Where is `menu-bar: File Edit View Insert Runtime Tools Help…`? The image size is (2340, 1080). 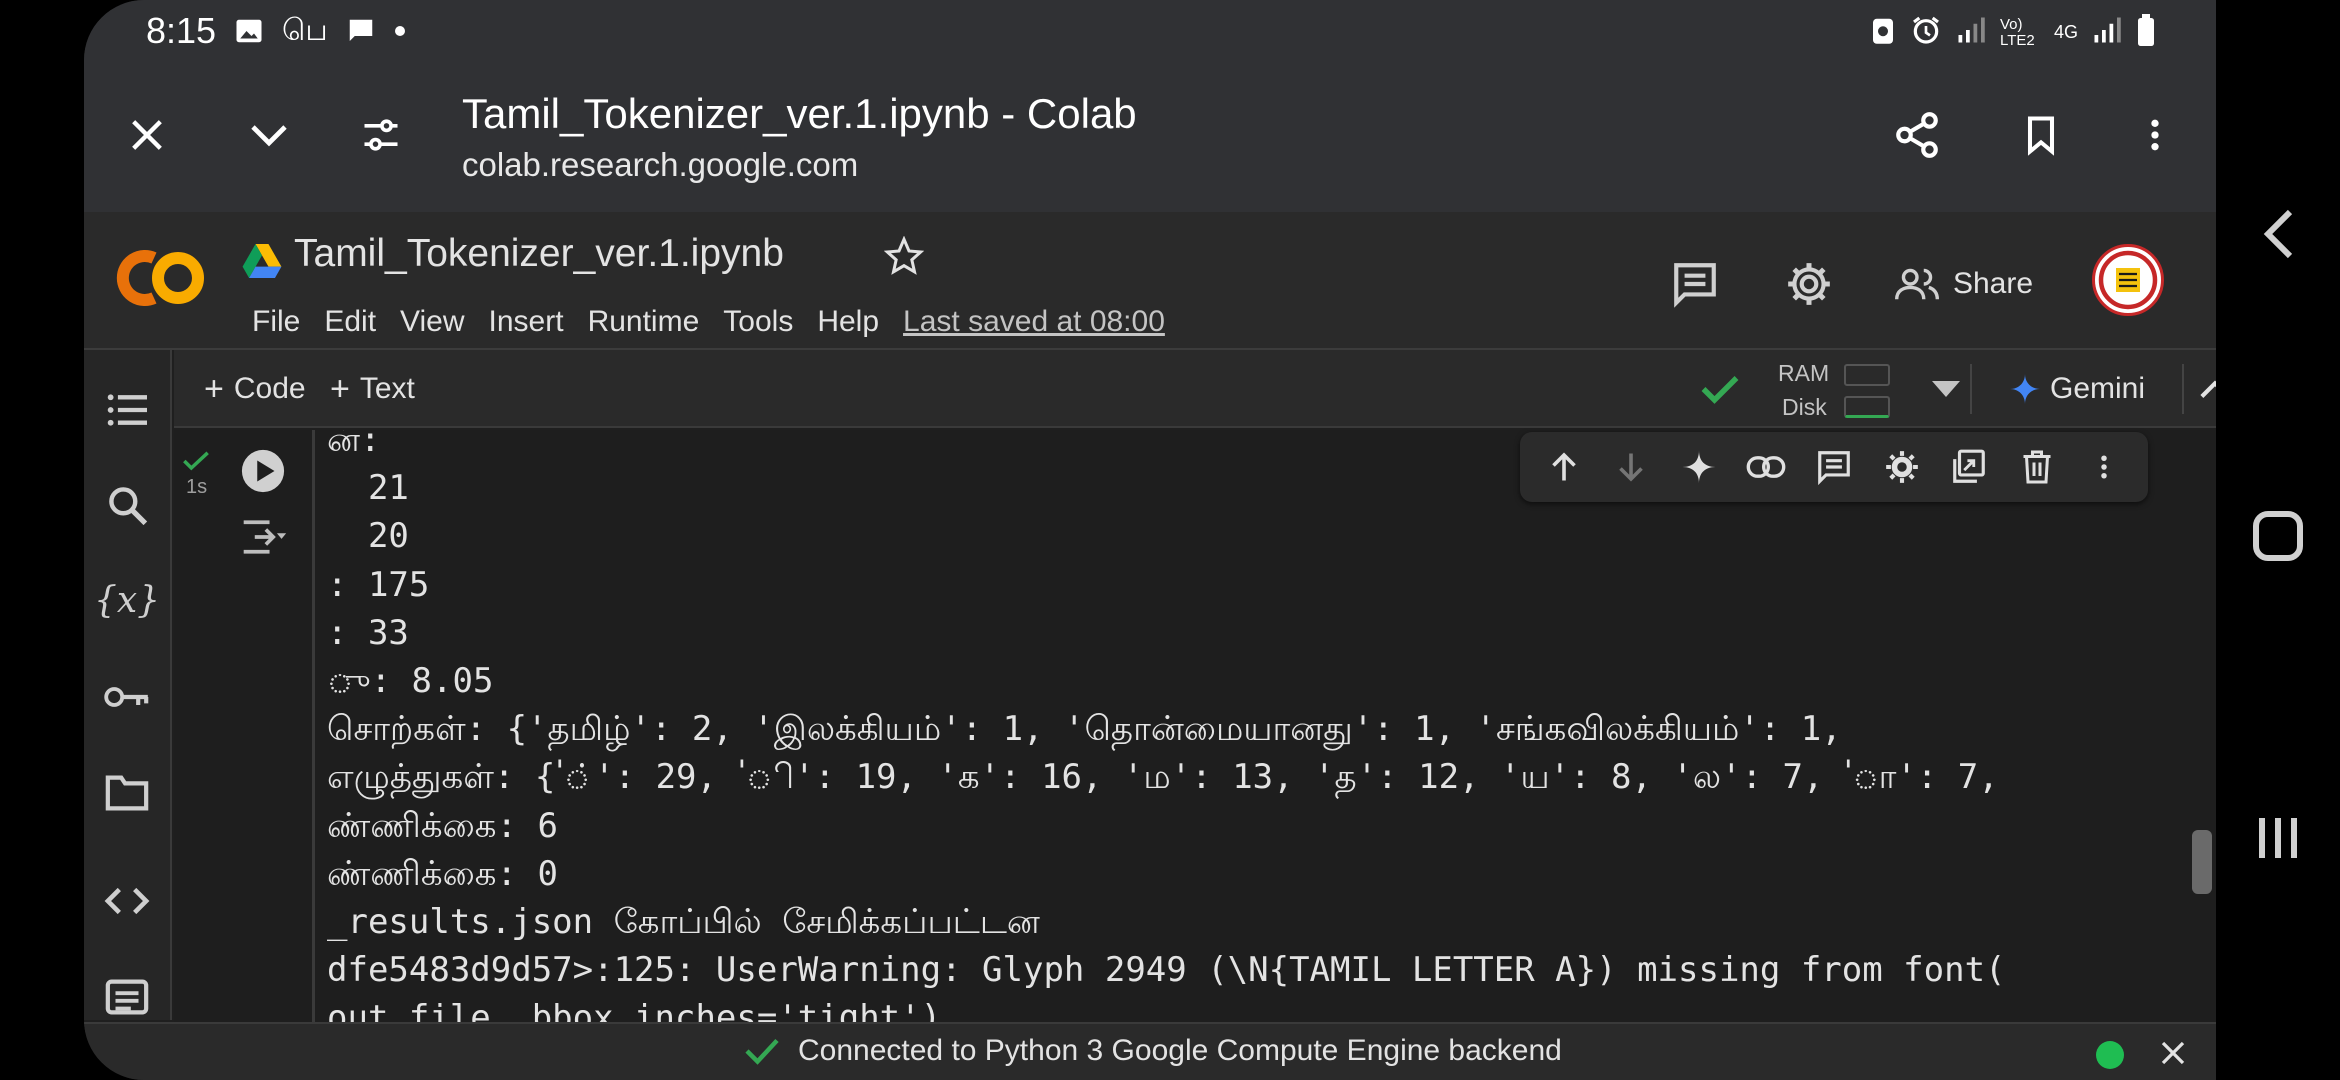 menu-bar: File Edit View Insert Runtime Tools Help… is located at coordinates (708, 322).